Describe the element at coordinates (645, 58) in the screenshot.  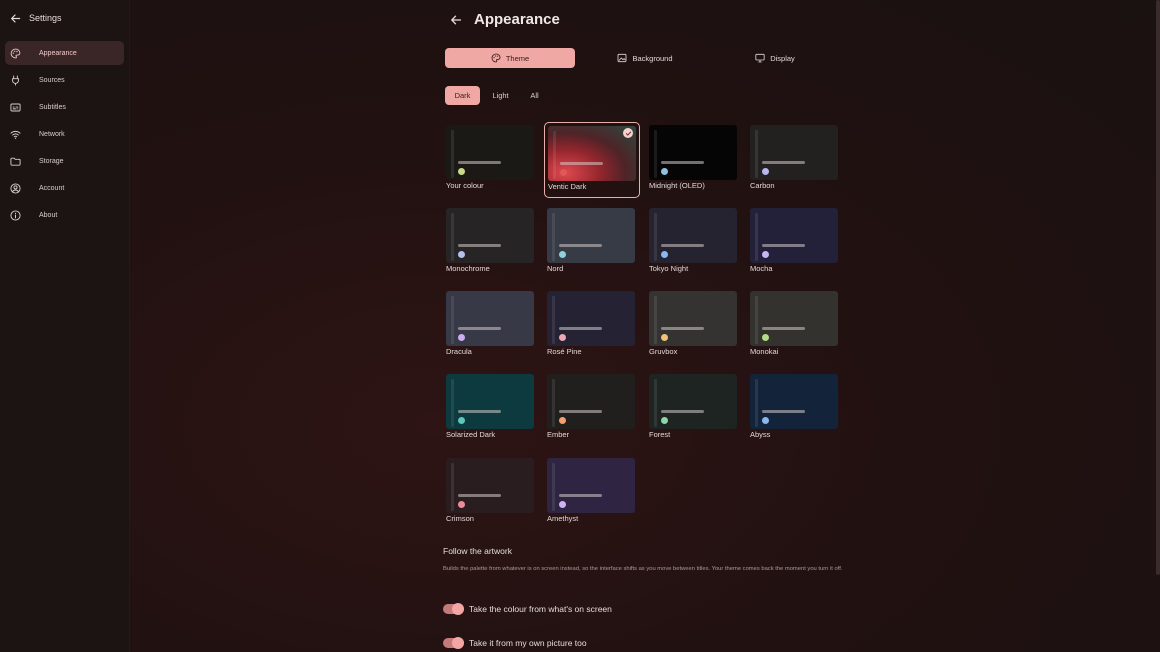
I see `tab-background: Background` at that location.